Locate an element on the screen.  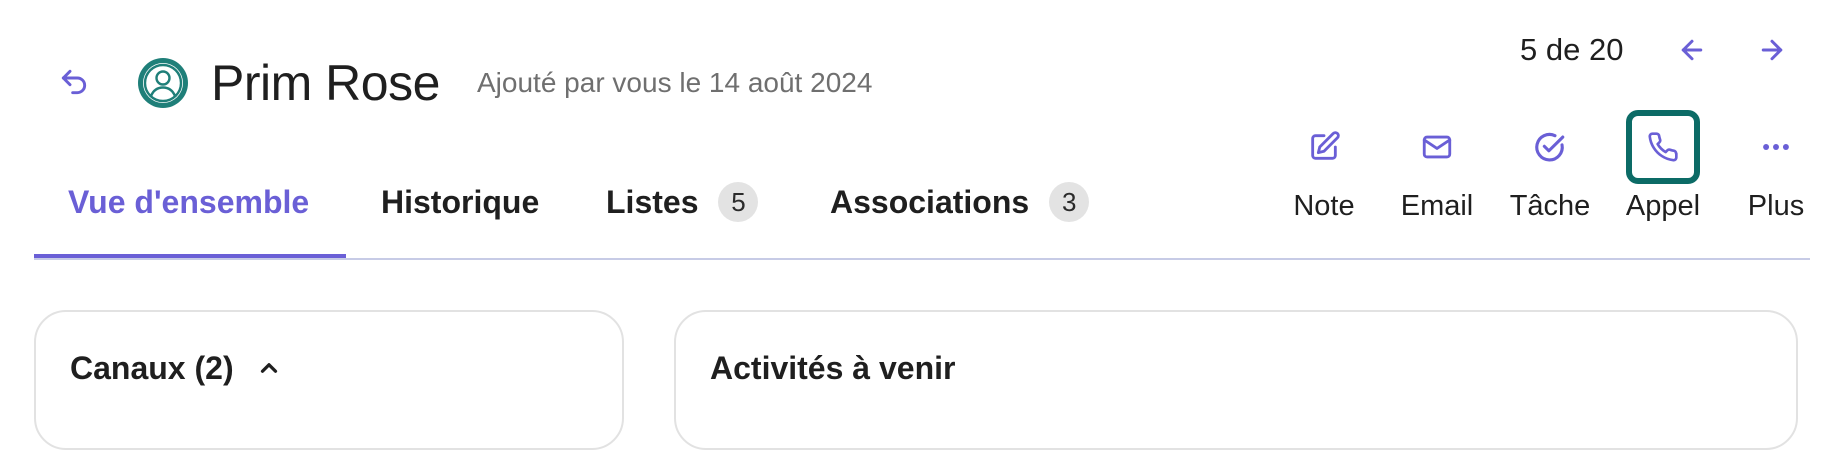
tabs-divider is located at coordinates (922, 259).